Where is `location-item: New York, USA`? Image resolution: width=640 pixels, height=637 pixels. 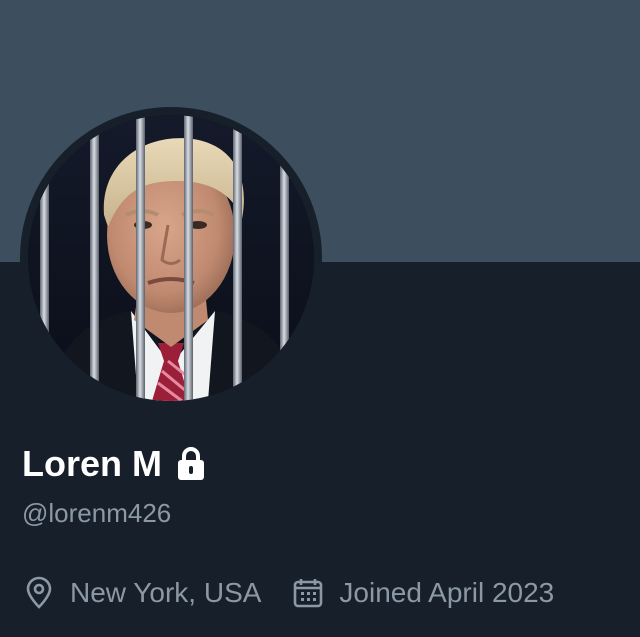
location-item: New York, USA is located at coordinates (141, 593).